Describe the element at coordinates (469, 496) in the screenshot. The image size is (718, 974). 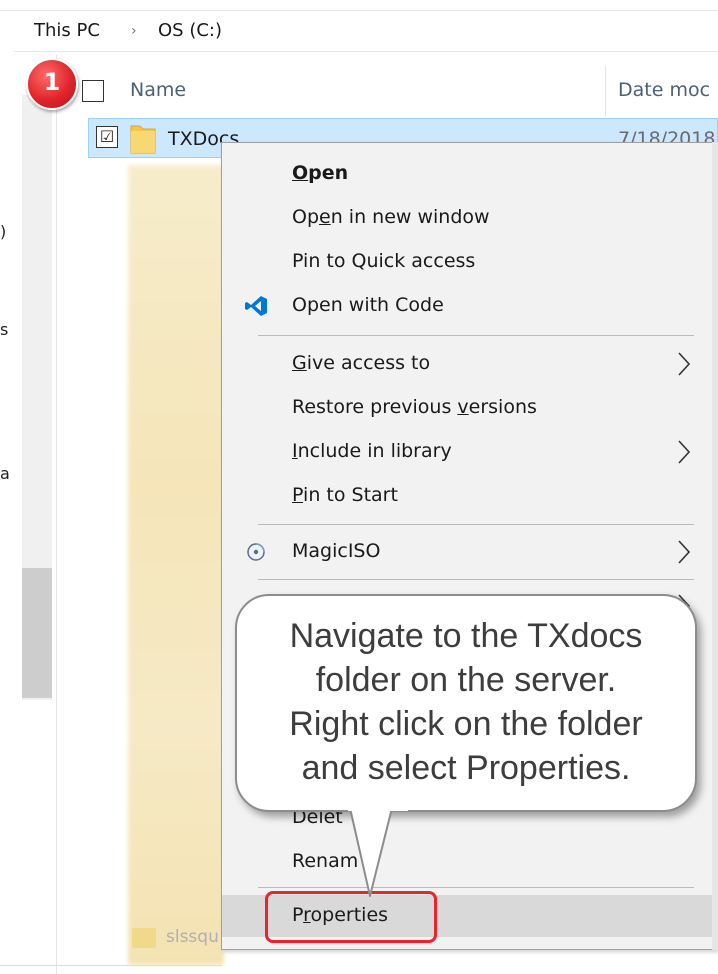
I see `menu-item-pin-start: Pin to Start` at that location.